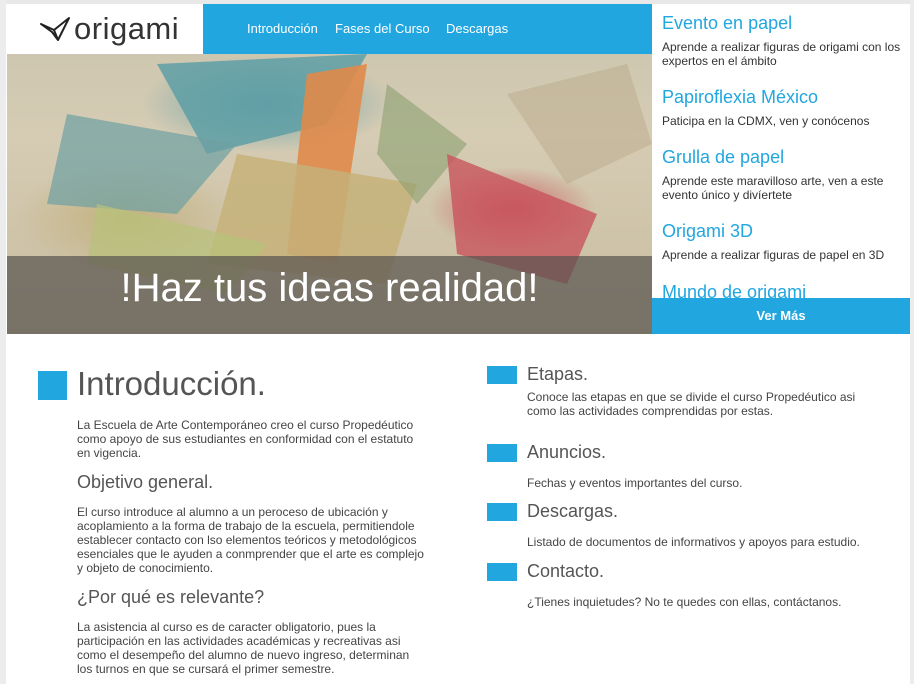 This screenshot has height=684, width=914. I want to click on intro-title: Introducción., so click(171, 383).